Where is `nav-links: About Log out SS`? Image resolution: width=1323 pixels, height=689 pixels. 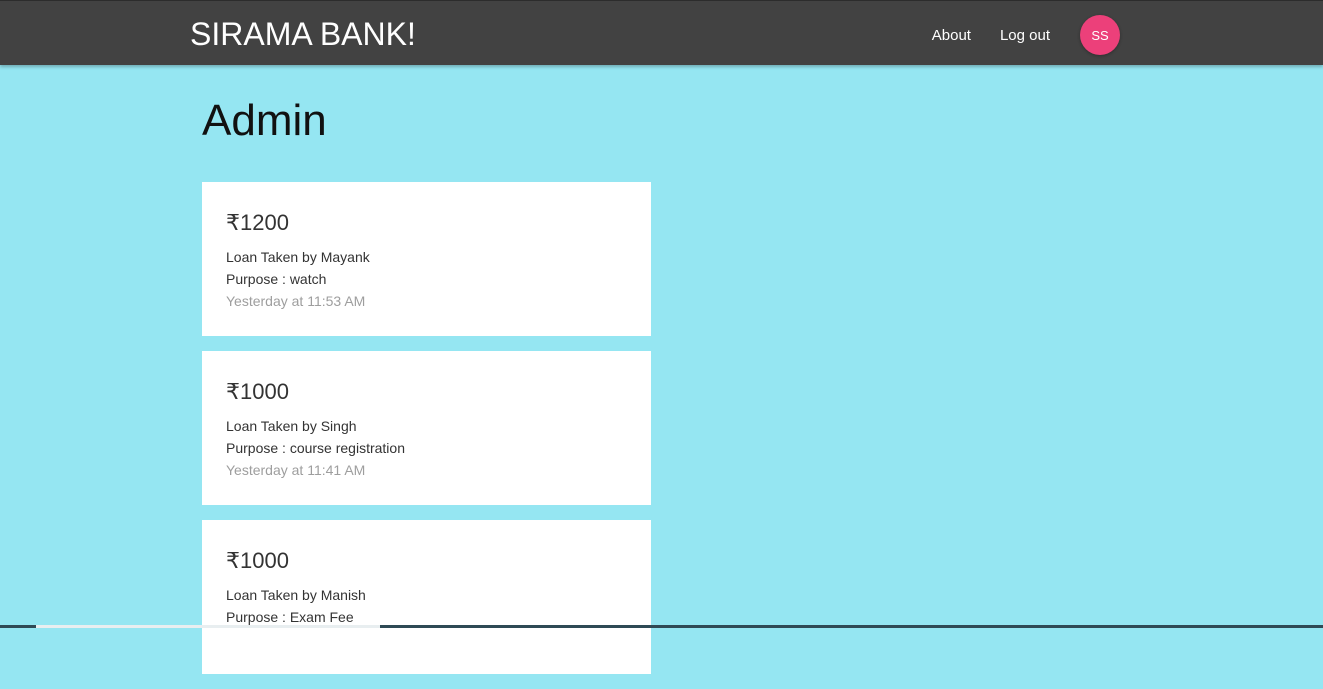 nav-links: About Log out SS is located at coordinates (1011, 35).